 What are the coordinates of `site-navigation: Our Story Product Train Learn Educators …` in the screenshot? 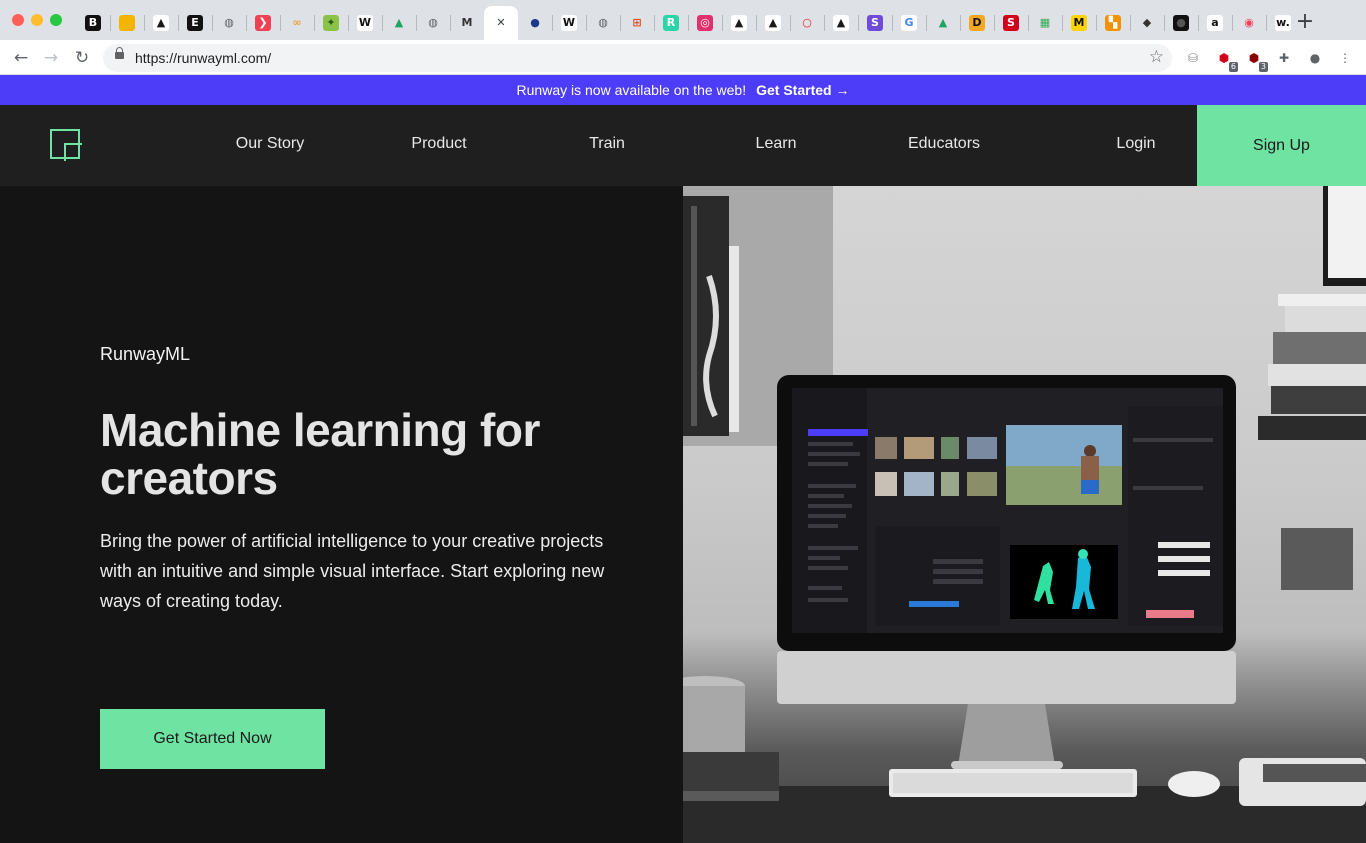 It's located at (683, 145).